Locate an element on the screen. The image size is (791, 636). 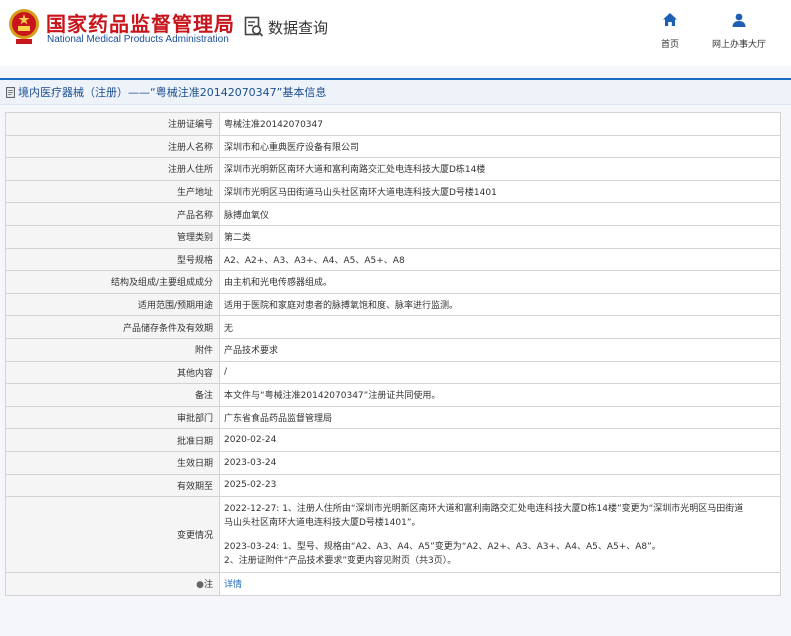
table-row: 型号规格 A2、A2+、A3、A3+、A4、A5、A5+、A8 is located at coordinates (393, 259).